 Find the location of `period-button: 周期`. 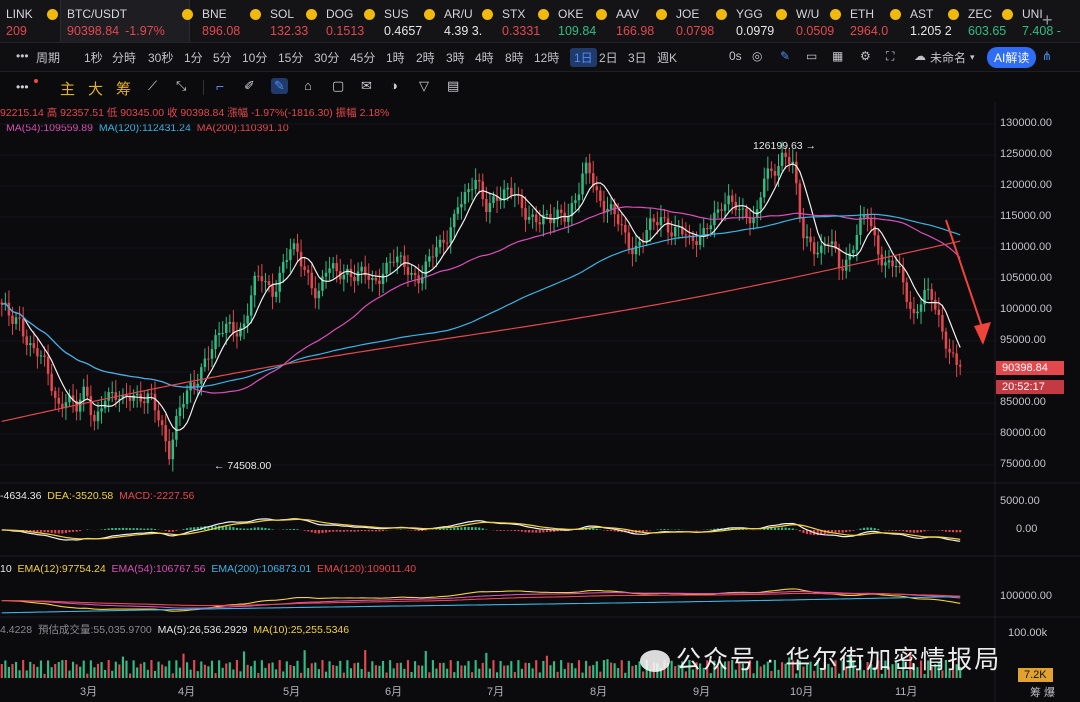

period-button: 周期 is located at coordinates (48, 57).